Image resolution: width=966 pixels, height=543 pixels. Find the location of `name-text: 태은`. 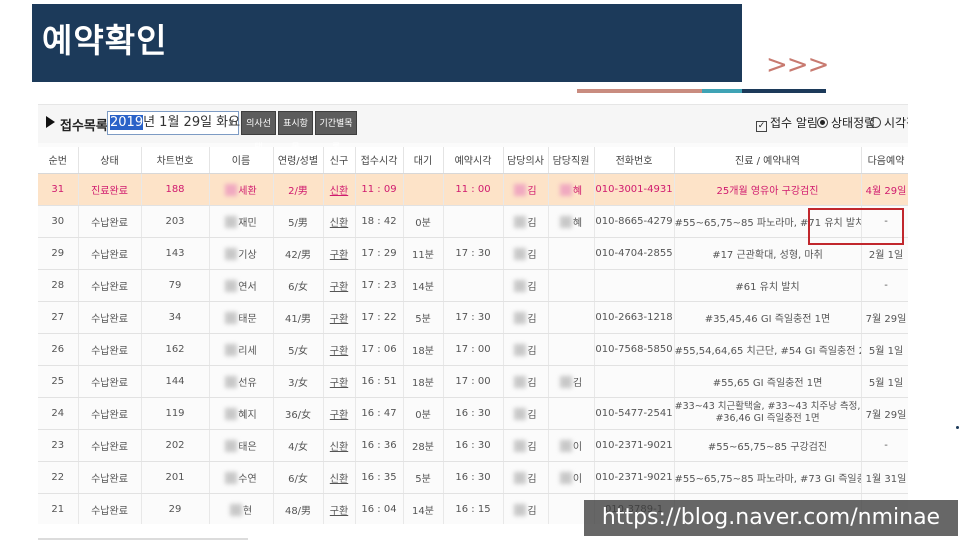

name-text: 태은 is located at coordinates (247, 447).